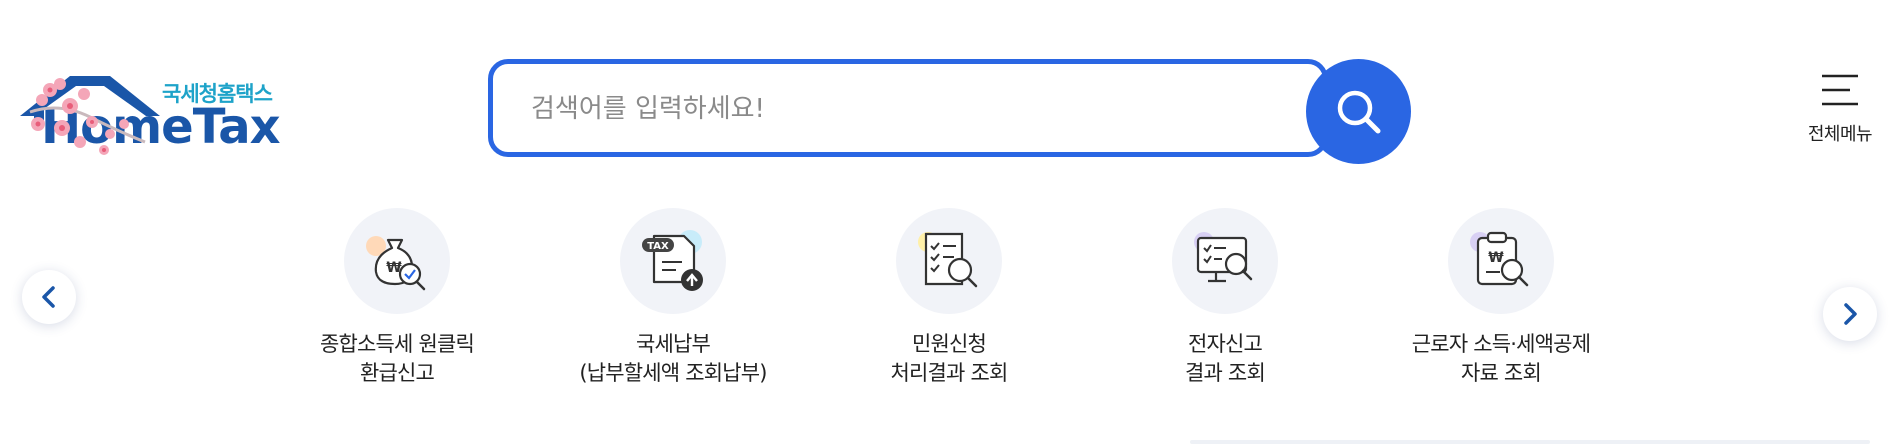 This screenshot has height=444, width=1894. What do you see at coordinates (949, 261) in the screenshot?
I see `checklist-search-icon` at bounding box center [949, 261].